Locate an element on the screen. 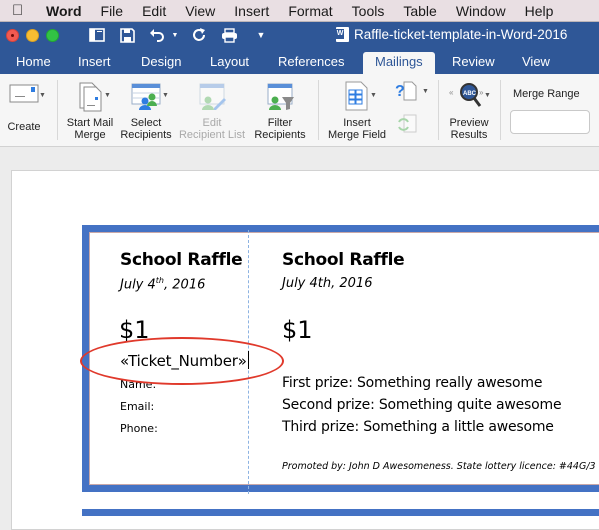 This screenshot has width=599, height=530. insert-merge-field-button: Insert Merge Field is located at coordinates (357, 110).